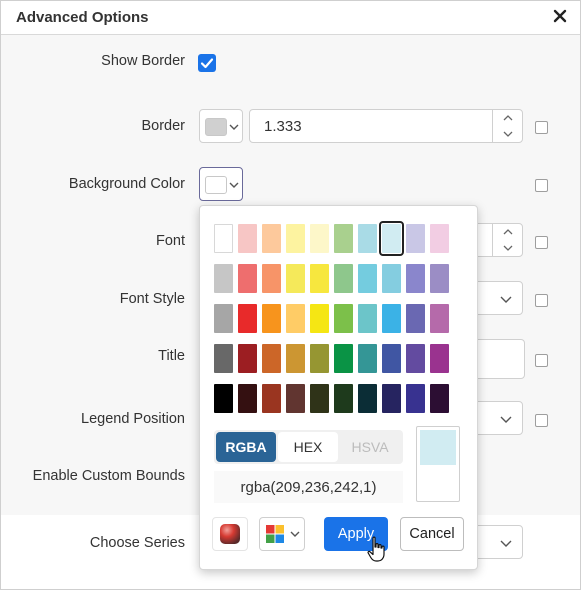 Image resolution: width=581 pixels, height=590 pixels. What do you see at coordinates (541, 185) in the screenshot?
I see `background-color-option-checkbox` at bounding box center [541, 185].